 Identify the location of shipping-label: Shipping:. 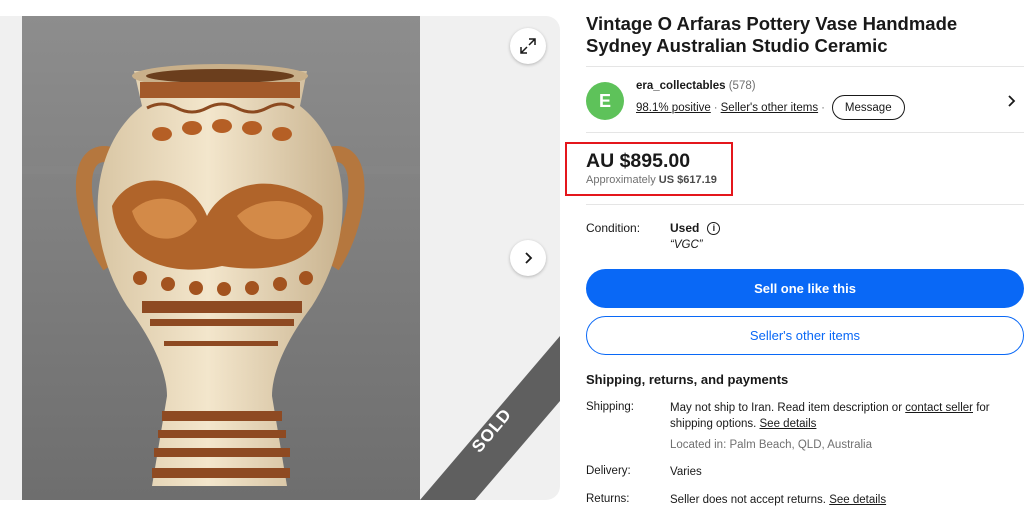
(610, 407).